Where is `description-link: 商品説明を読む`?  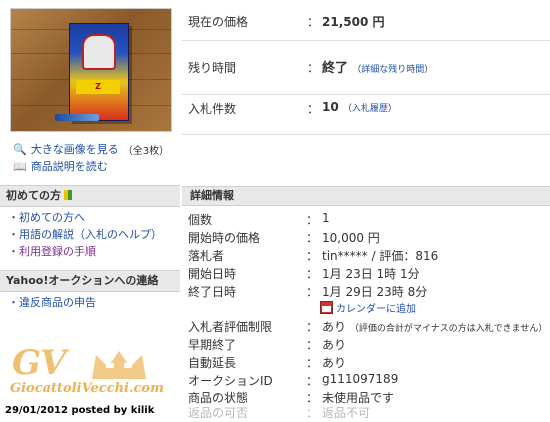 description-link: 商品説明を読む is located at coordinates (69, 166).